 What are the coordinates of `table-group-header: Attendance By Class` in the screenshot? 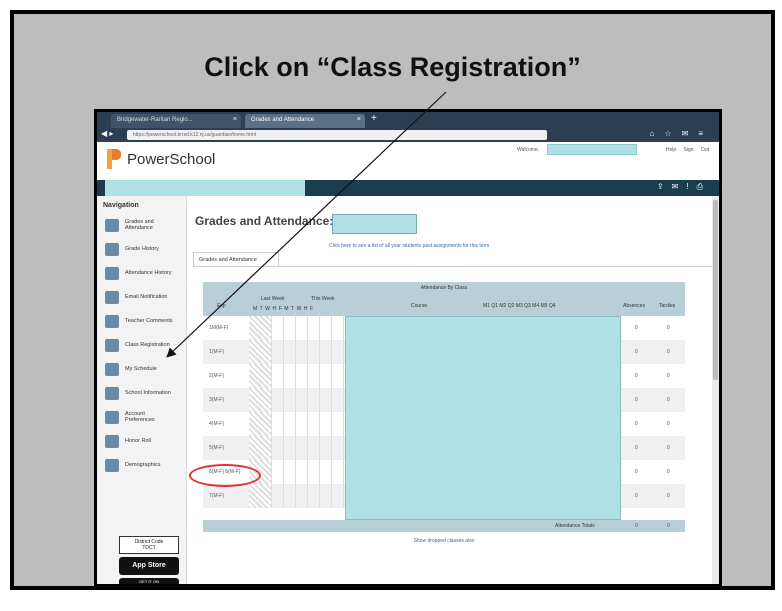 It's located at (444, 288).